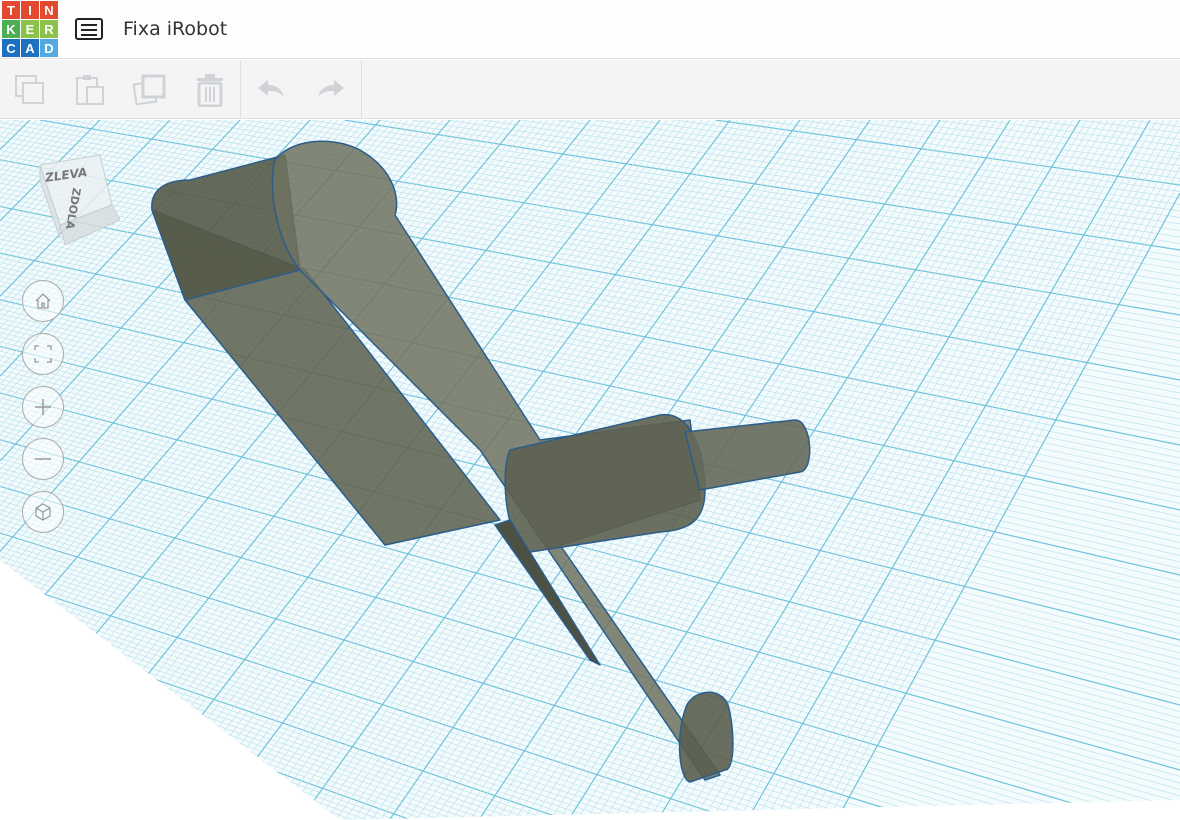  What do you see at coordinates (89, 29) in the screenshot?
I see `design-list-button` at bounding box center [89, 29].